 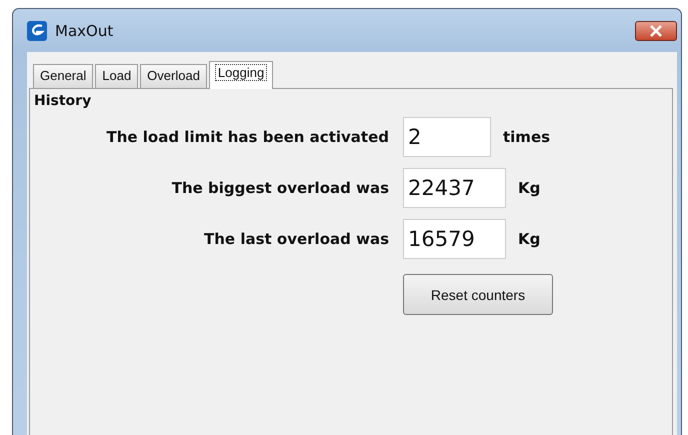 What do you see at coordinates (447, 137) in the screenshot?
I see `input-field: 2` at bounding box center [447, 137].